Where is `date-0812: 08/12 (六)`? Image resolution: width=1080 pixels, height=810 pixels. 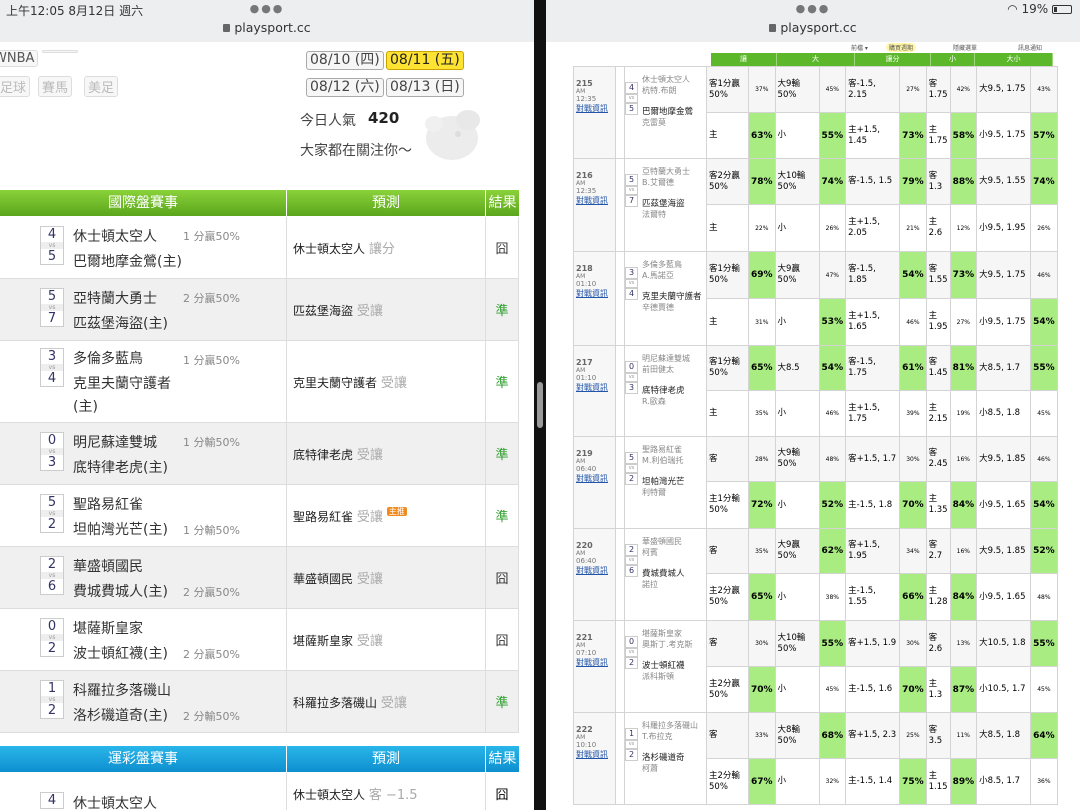 date-0812: 08/12 (六) is located at coordinates (345, 87).